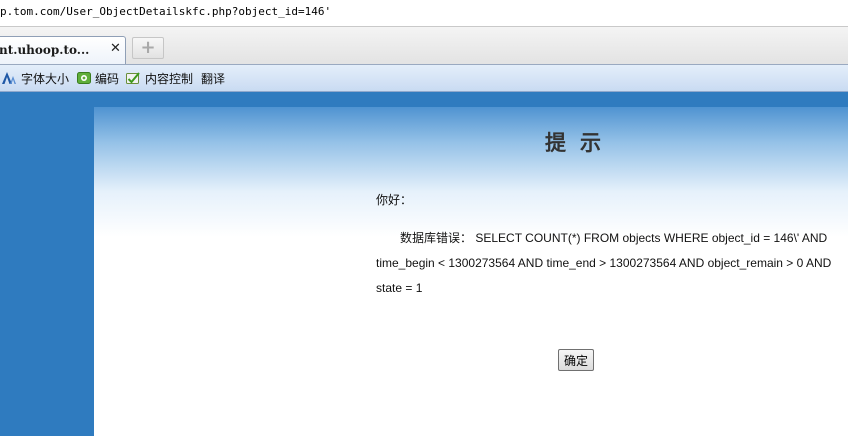 The image size is (848, 436). I want to click on content-control-button: 内容控制, so click(162, 78).